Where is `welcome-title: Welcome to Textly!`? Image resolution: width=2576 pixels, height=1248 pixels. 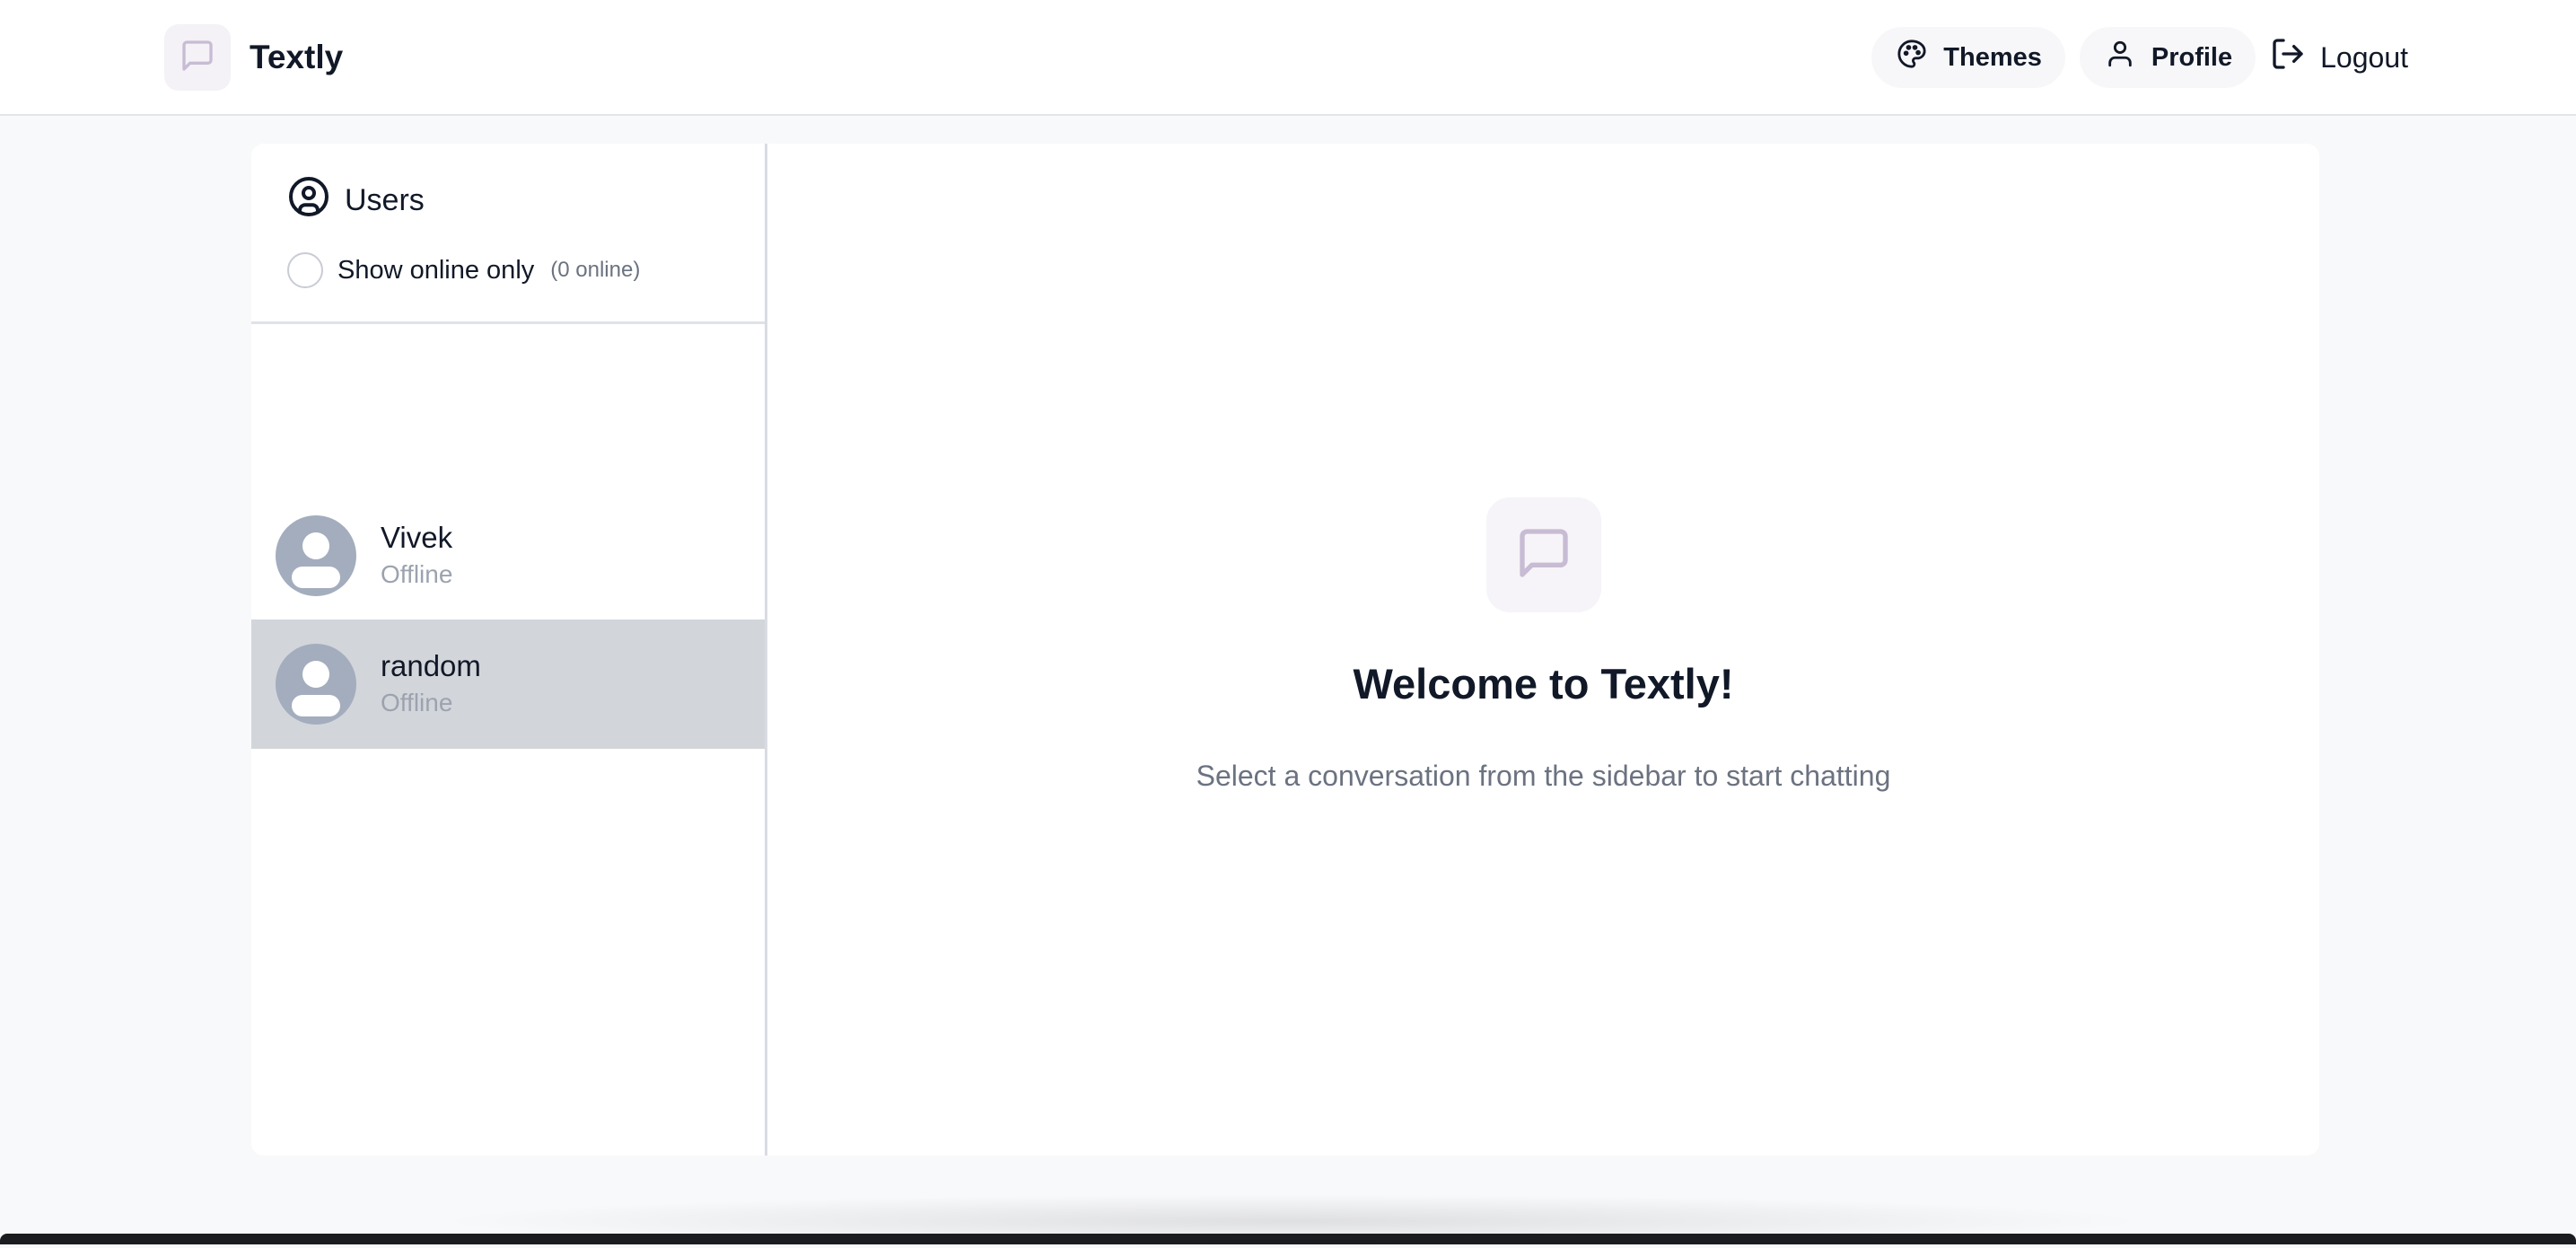
welcome-title: Welcome to Textly! is located at coordinates (1543, 683).